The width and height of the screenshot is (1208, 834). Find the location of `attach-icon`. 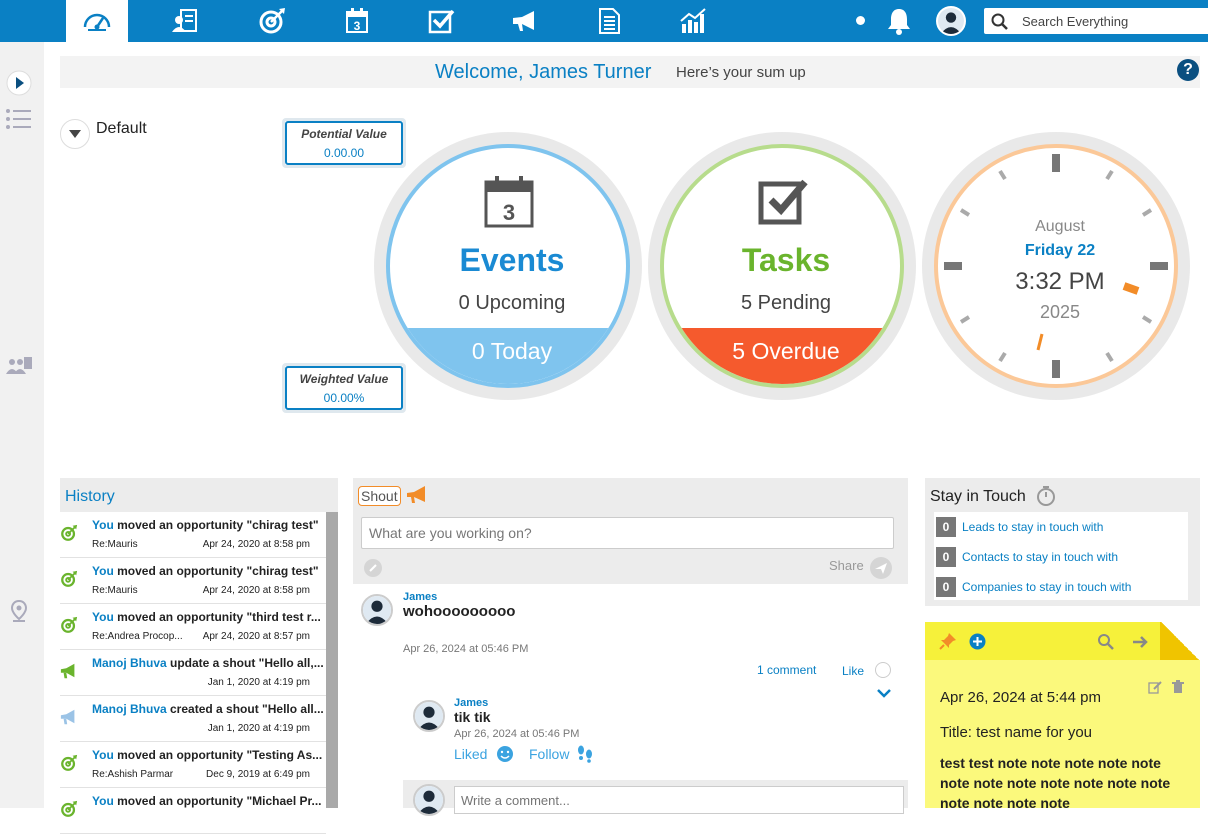

attach-icon is located at coordinates (373, 568).